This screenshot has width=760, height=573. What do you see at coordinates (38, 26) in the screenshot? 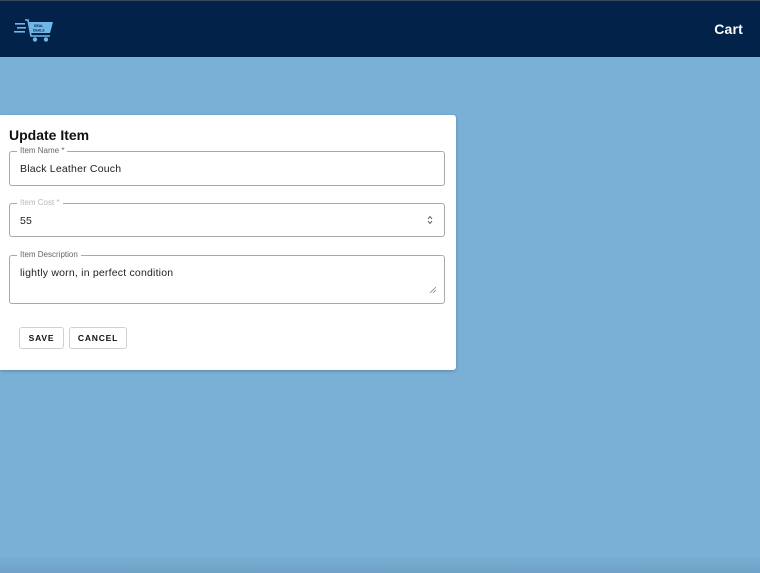
I see `logo-text-top: DEAL` at bounding box center [38, 26].